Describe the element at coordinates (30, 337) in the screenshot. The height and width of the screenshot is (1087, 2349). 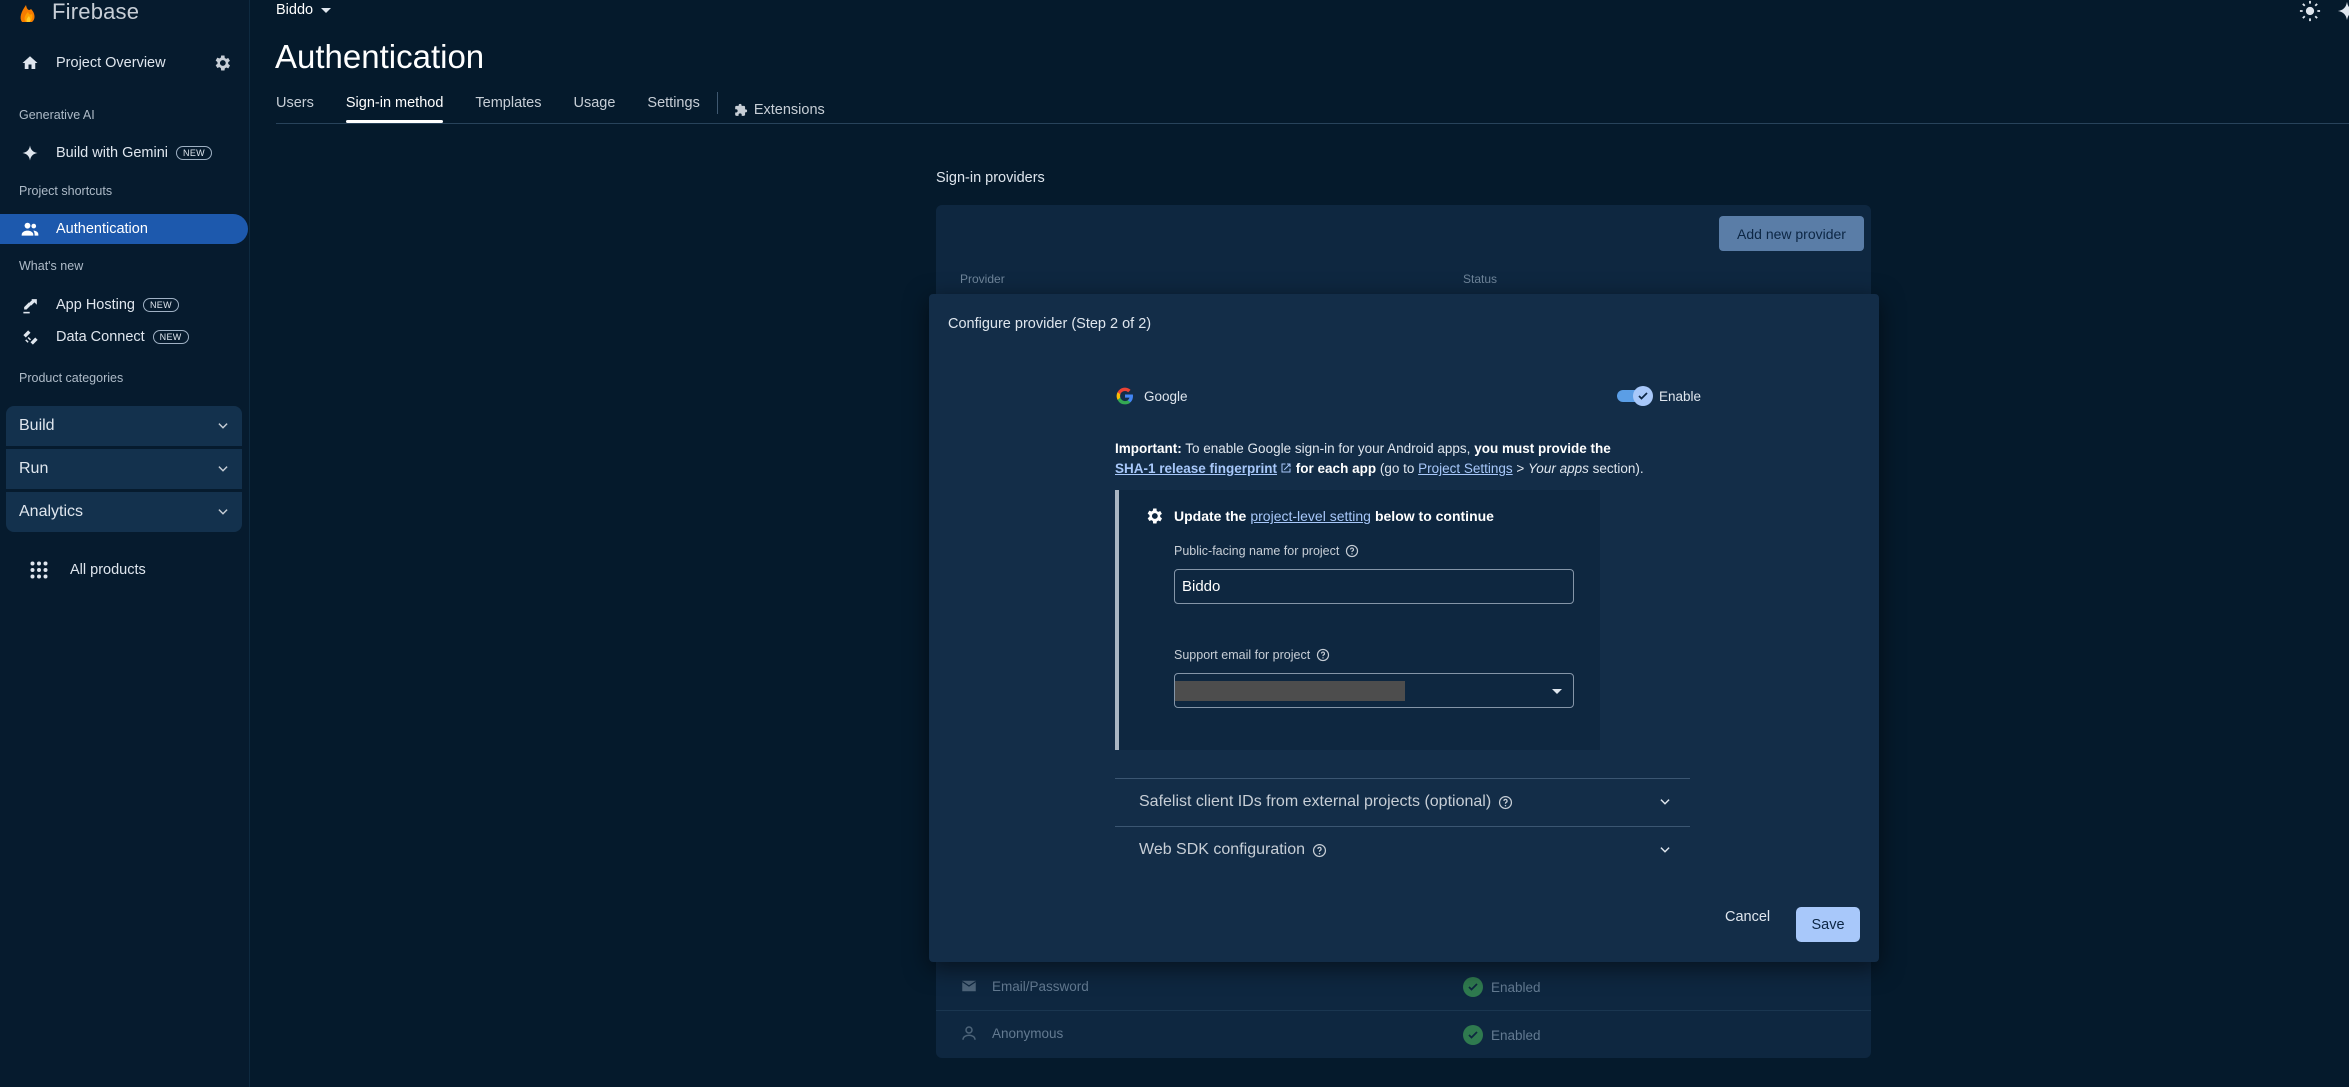
I see `data-connect-icon` at that location.